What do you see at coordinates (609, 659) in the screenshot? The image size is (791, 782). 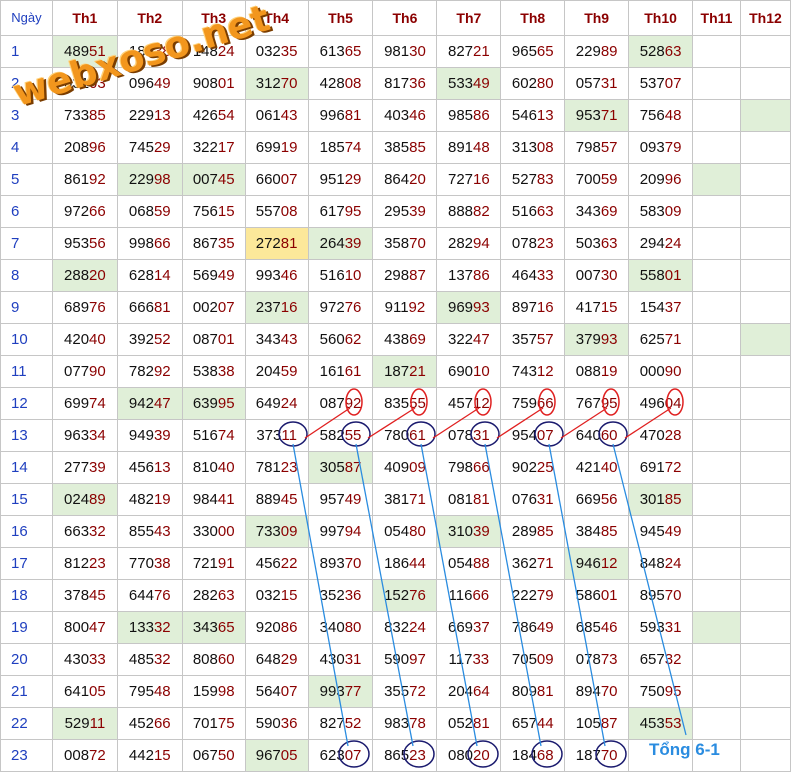 I see `result-tail: 73` at bounding box center [609, 659].